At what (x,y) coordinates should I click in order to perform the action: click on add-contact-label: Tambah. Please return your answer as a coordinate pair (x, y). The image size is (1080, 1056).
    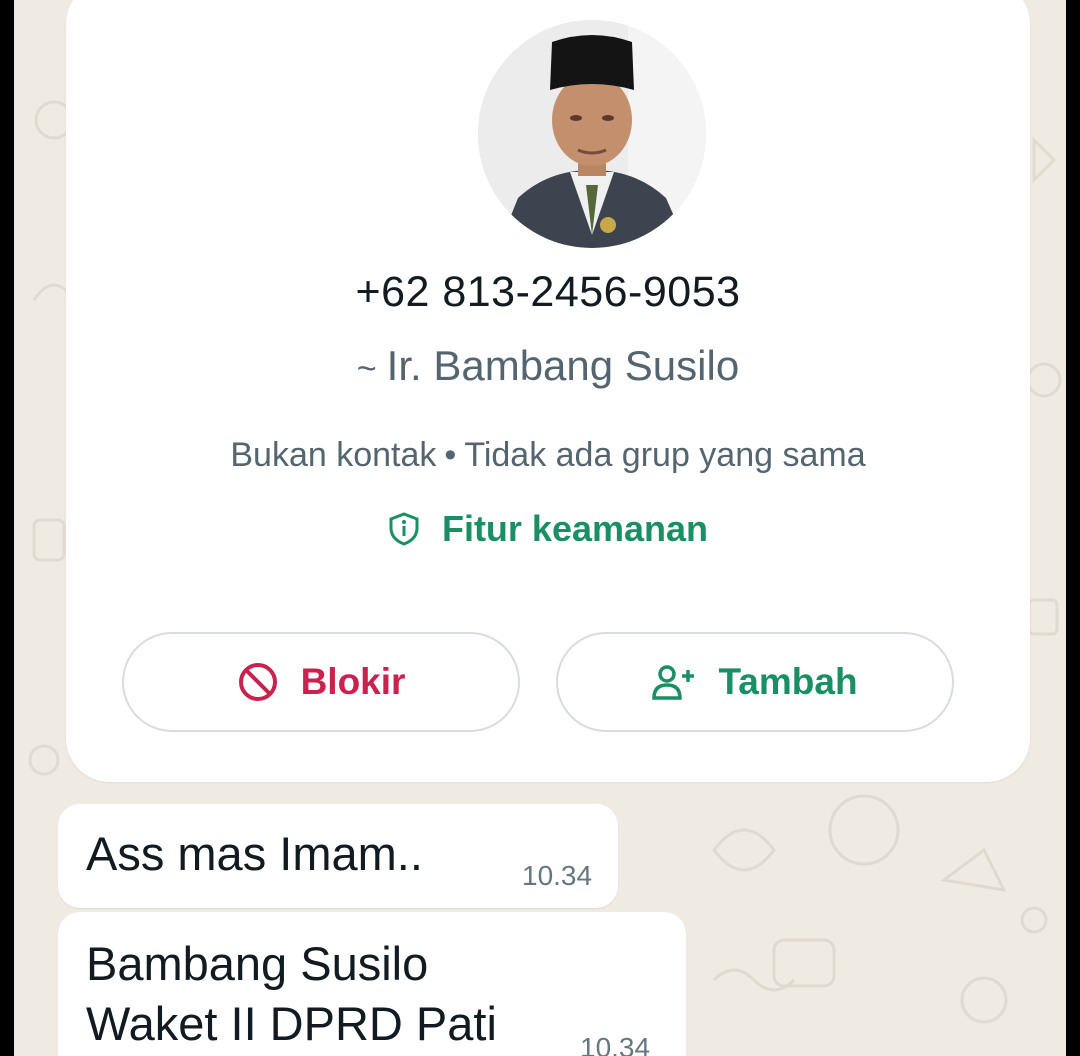
    Looking at the image, I should click on (788, 681).